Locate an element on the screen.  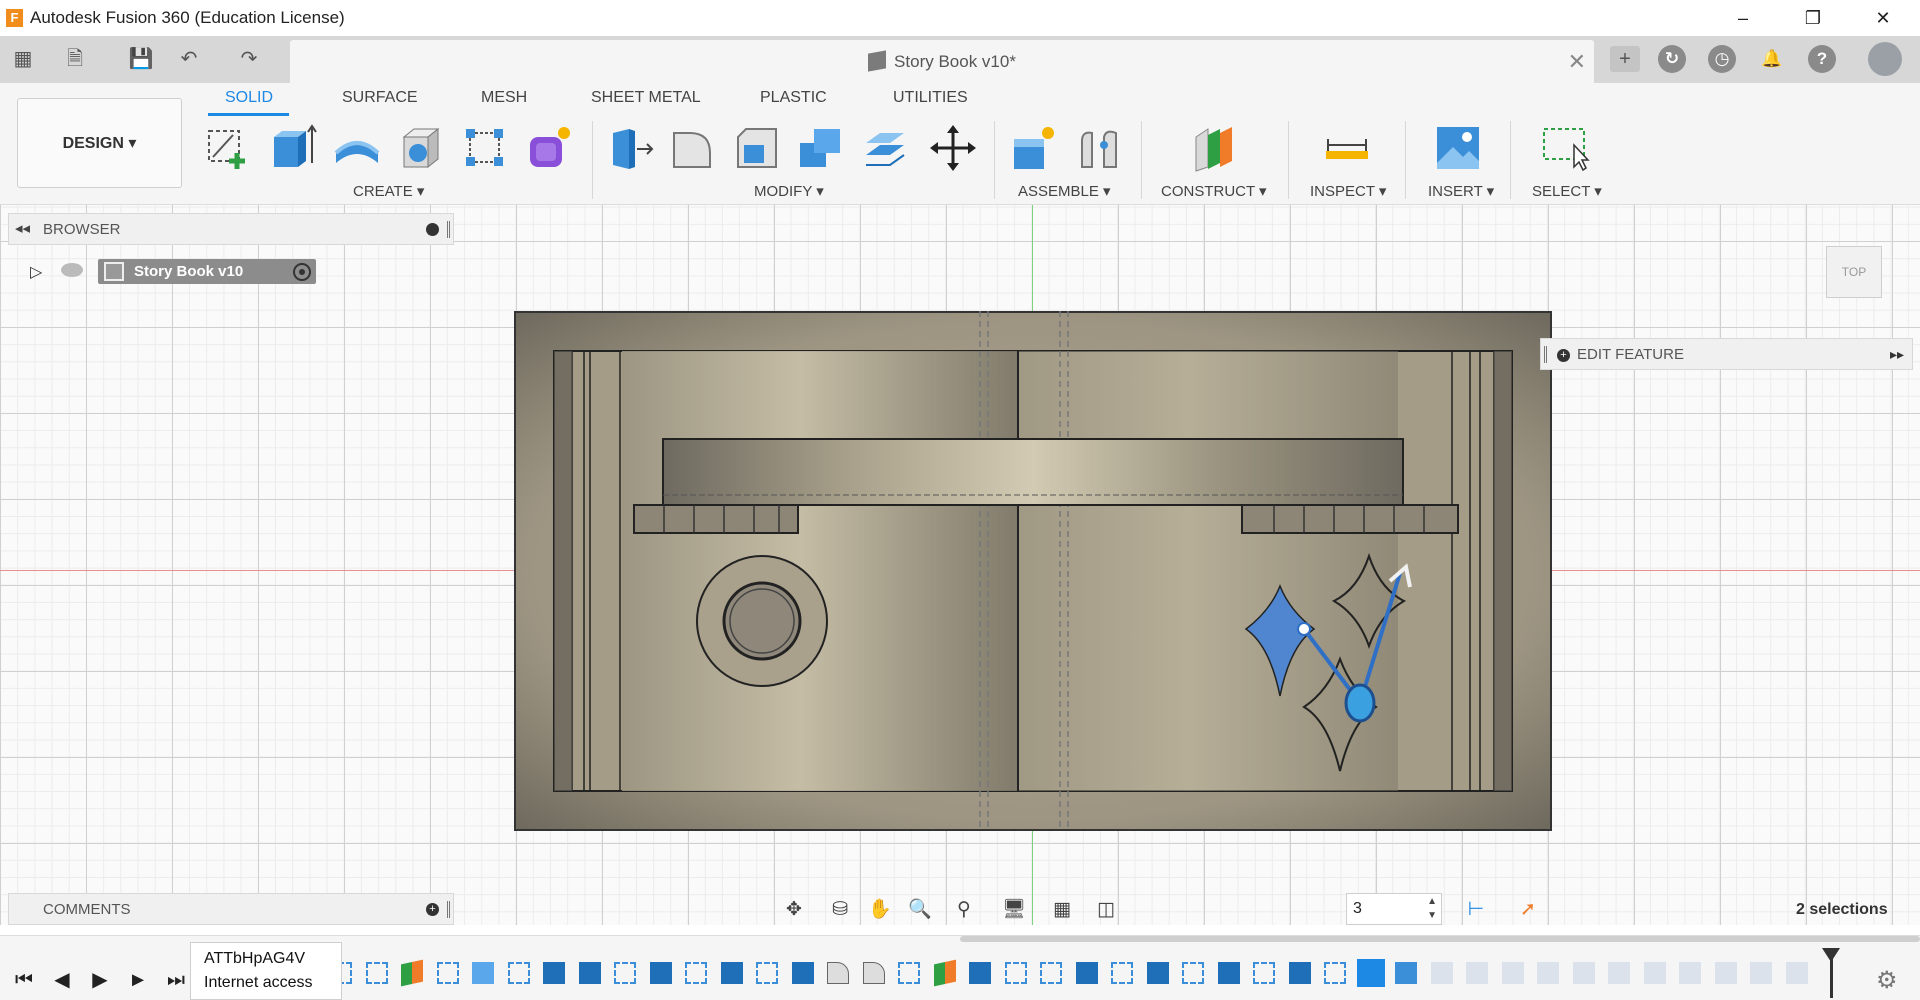
timeline-feature-revolve-icon is located at coordinates (483, 973).